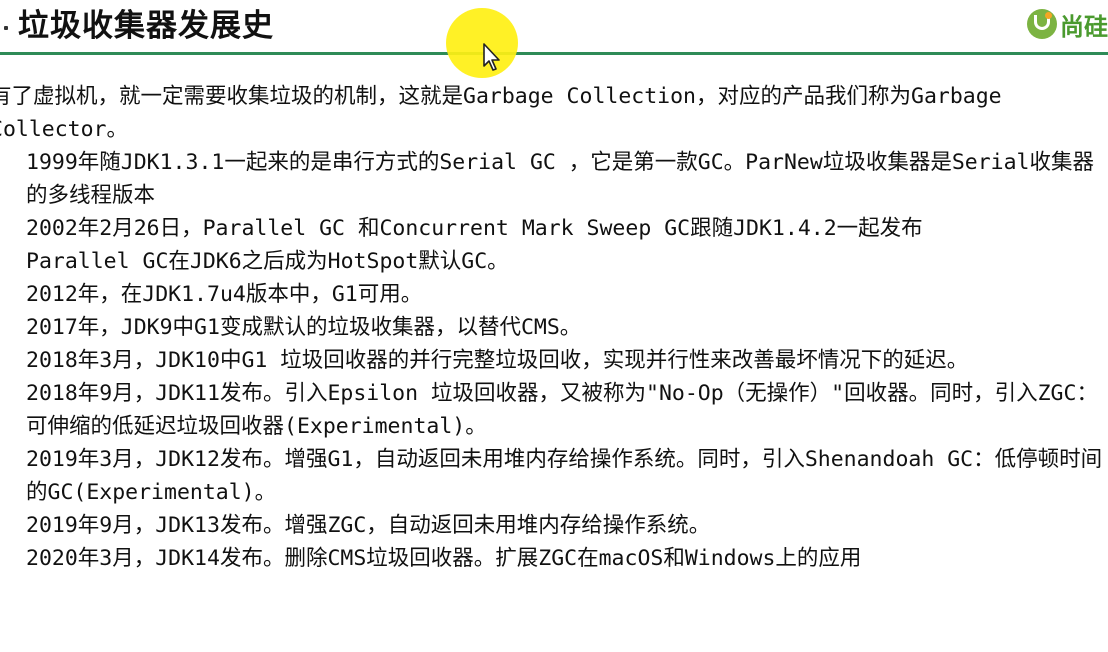  What do you see at coordinates (267, 261) in the screenshot?
I see `list-item: Parallel GC在JDK6之后成为HotSpot默认GC。` at bounding box center [267, 261].